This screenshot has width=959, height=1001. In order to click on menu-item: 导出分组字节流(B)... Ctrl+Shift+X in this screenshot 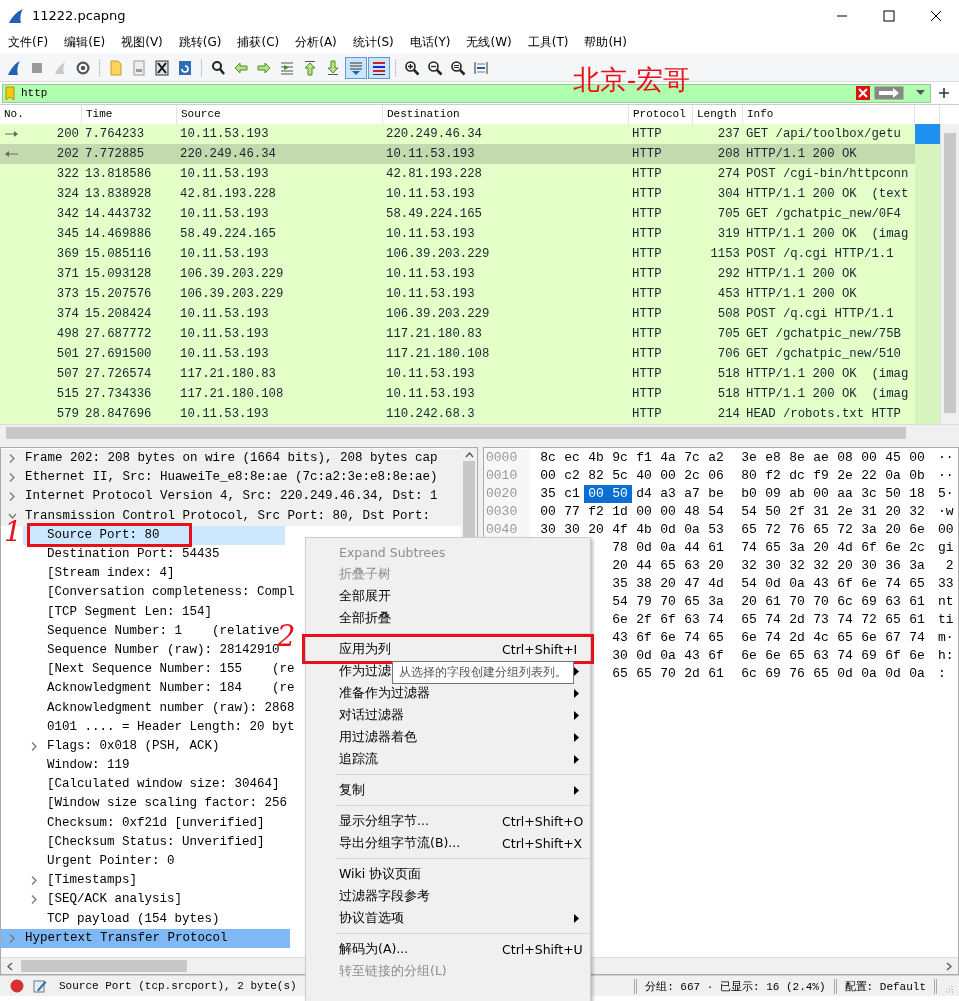, I will do `click(448, 843)`.